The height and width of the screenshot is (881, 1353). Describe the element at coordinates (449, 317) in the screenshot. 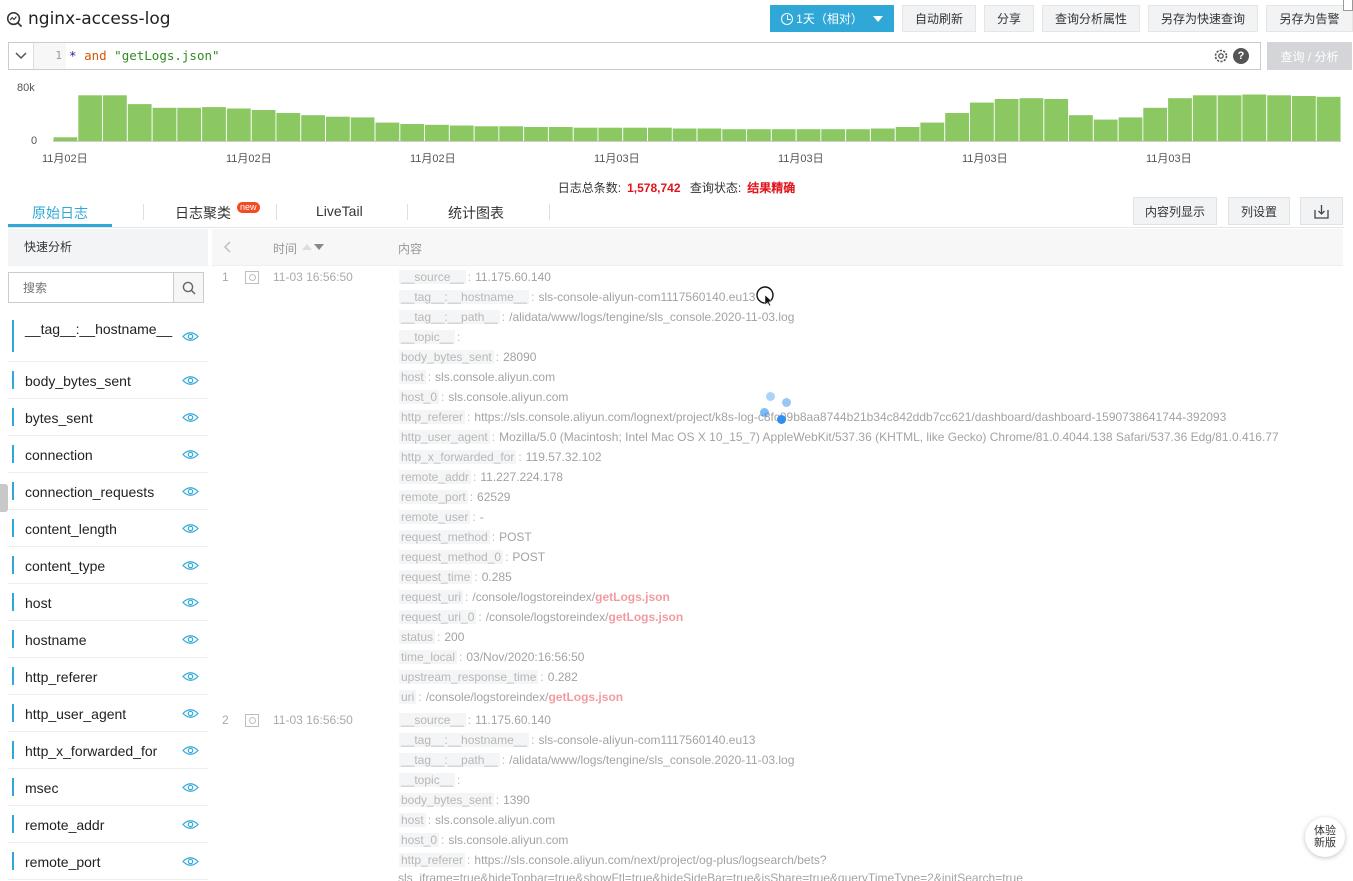

I see `log-field-key: __tag__:__path__` at that location.